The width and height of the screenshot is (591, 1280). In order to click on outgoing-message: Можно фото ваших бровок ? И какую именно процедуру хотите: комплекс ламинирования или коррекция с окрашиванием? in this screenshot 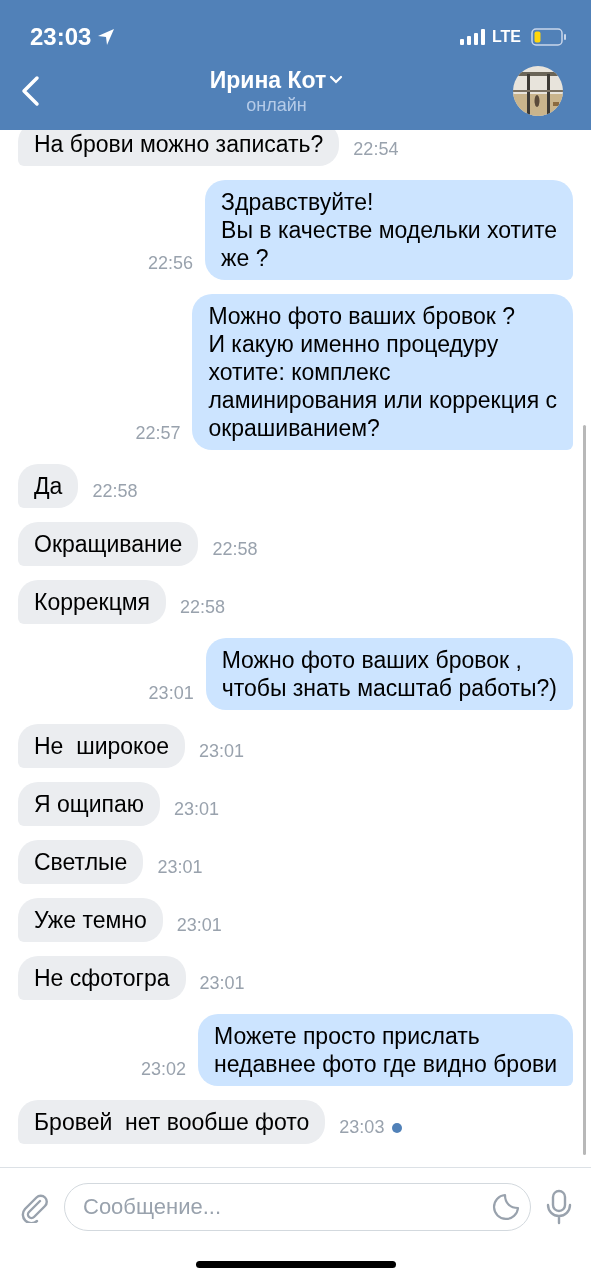, I will do `click(382, 372)`.